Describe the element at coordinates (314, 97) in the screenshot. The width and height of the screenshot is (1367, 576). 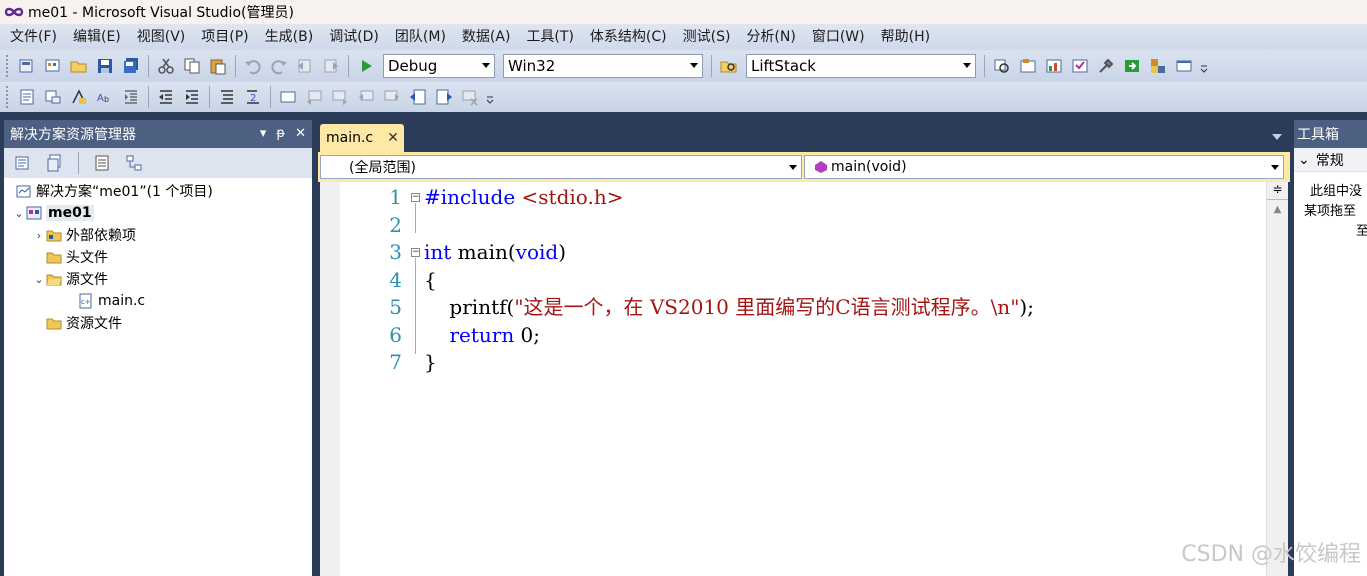
I see `previous-bookmark-icon` at that location.